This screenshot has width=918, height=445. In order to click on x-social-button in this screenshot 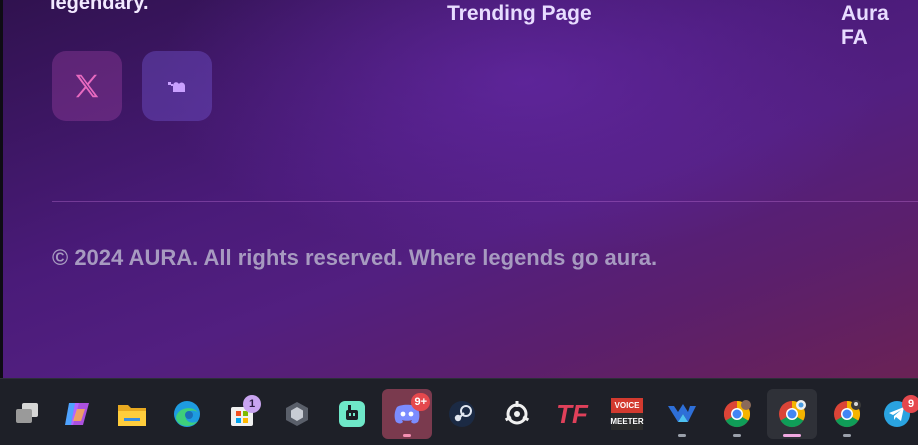, I will do `click(87, 86)`.